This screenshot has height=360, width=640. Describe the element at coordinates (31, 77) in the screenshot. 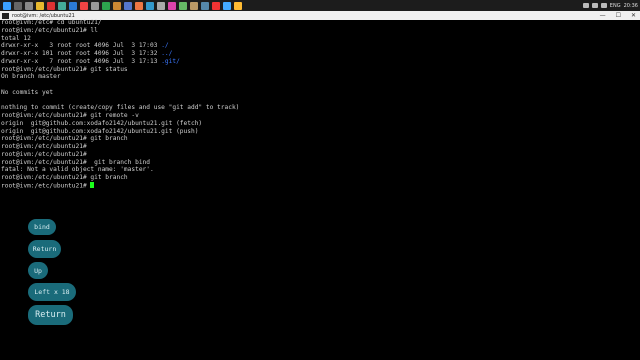

I see `terminal-line: On branch master` at that location.